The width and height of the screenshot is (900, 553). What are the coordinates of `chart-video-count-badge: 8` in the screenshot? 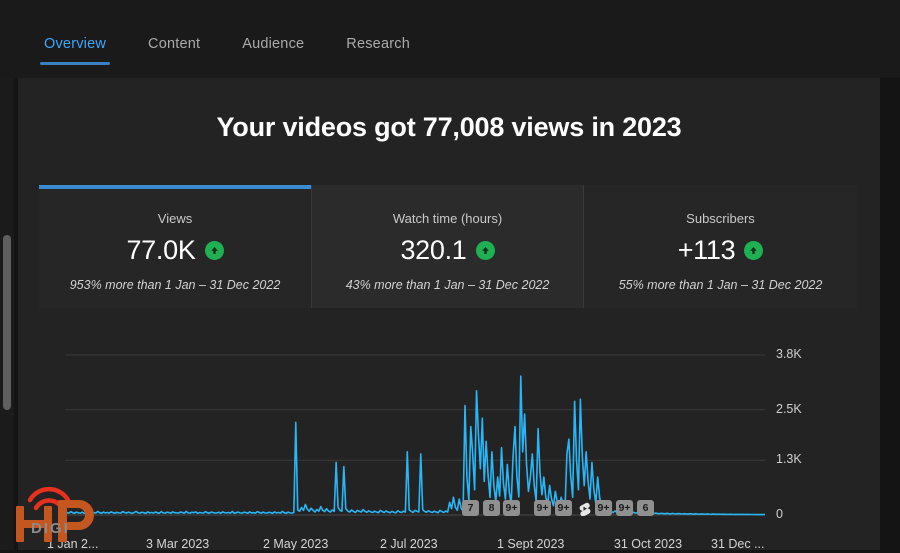 It's located at (491, 508).